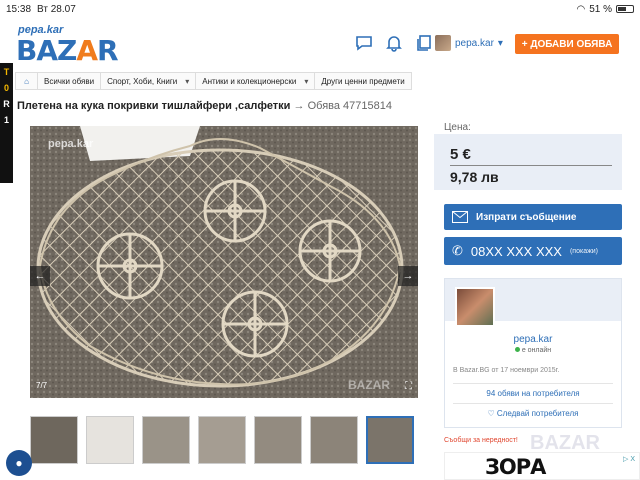  Describe the element at coordinates (533, 393) in the screenshot. I see `seller-ads-link: 94 обяви на потребителя` at that location.